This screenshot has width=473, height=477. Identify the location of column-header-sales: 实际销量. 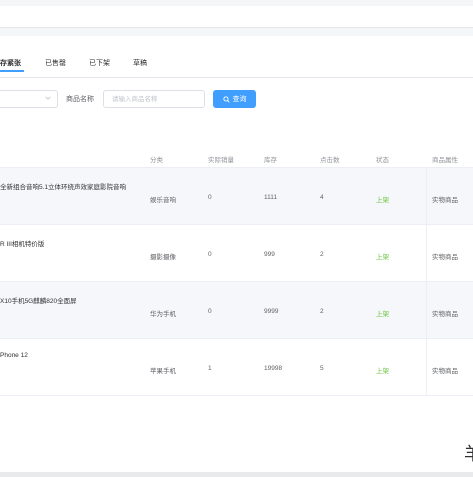
(221, 160).